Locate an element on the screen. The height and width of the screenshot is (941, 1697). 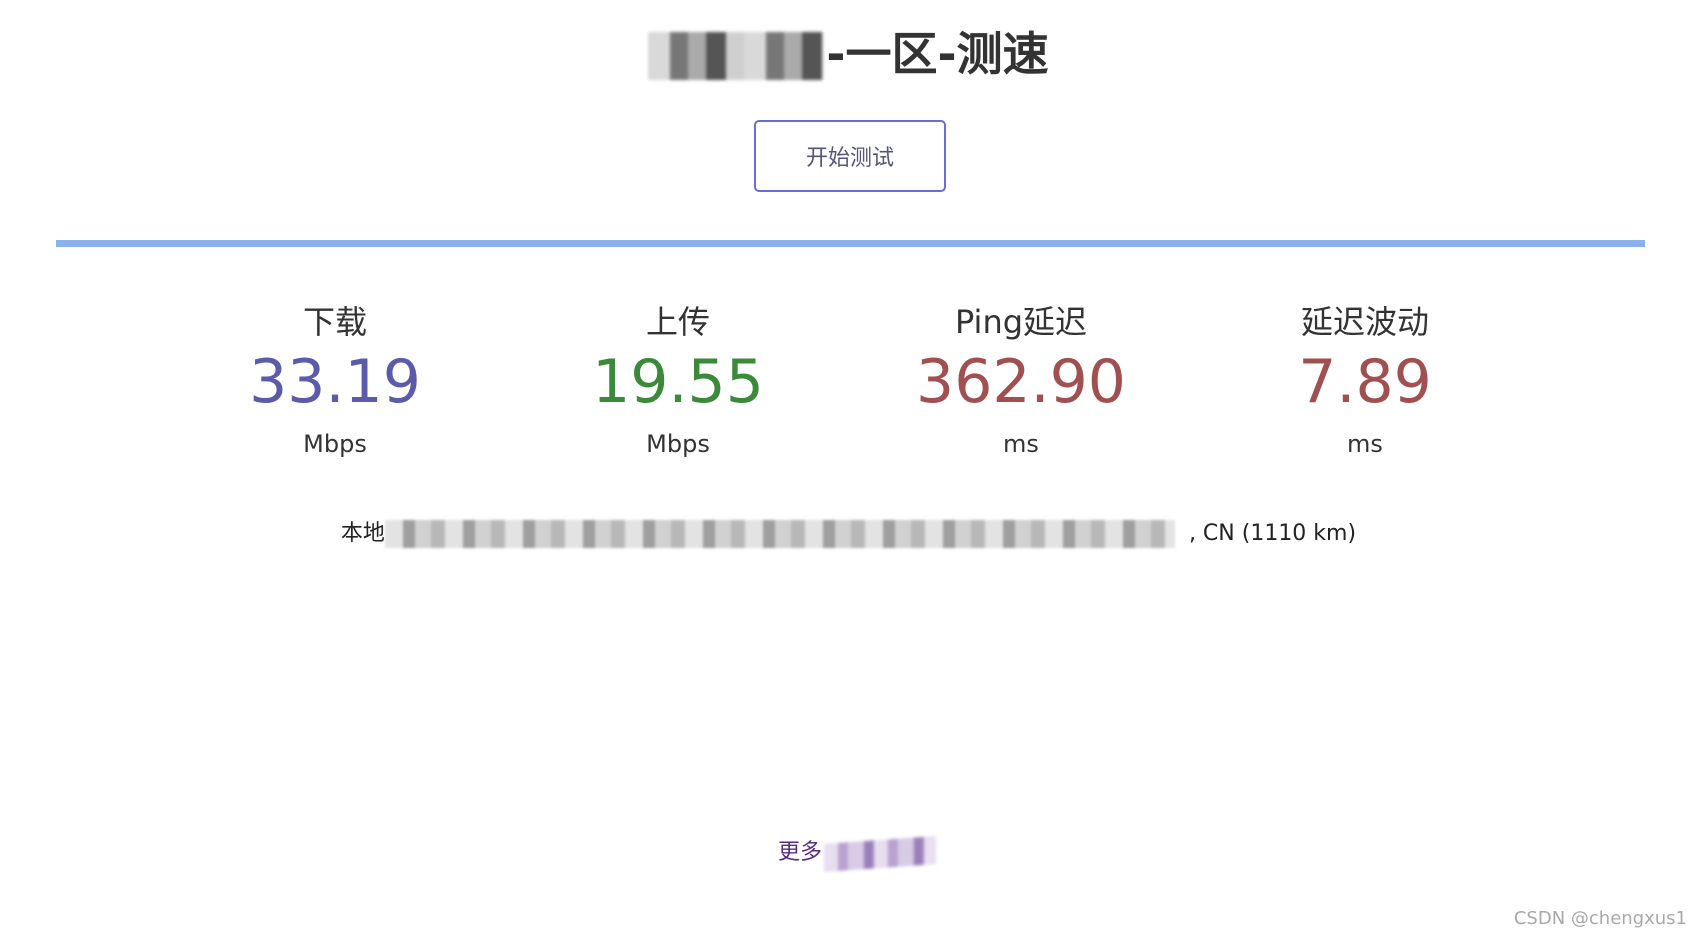
title-area: -一区-测速 is located at coordinates (848, 54).